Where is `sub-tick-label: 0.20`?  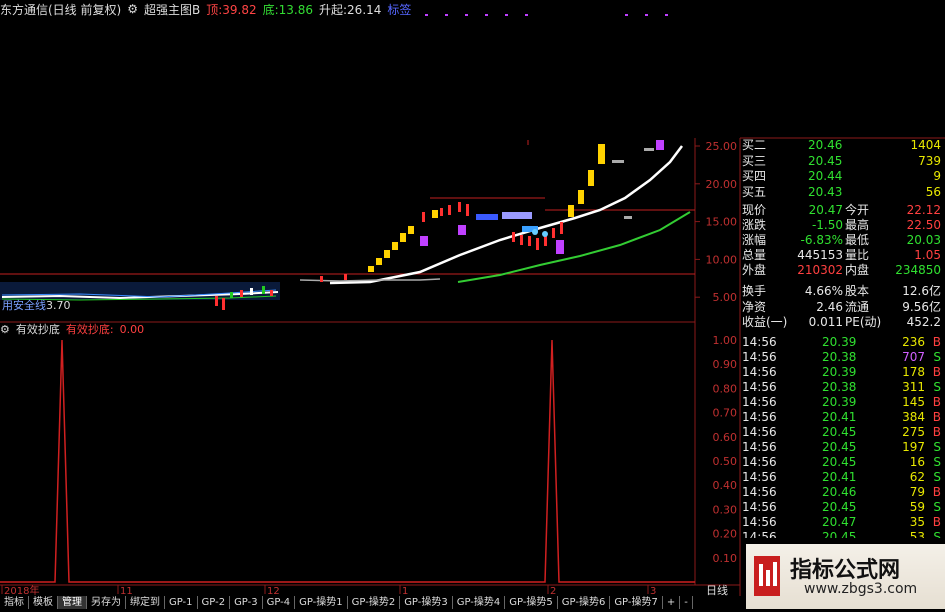
sub-tick-label: 0.20 is located at coordinates (725, 534).